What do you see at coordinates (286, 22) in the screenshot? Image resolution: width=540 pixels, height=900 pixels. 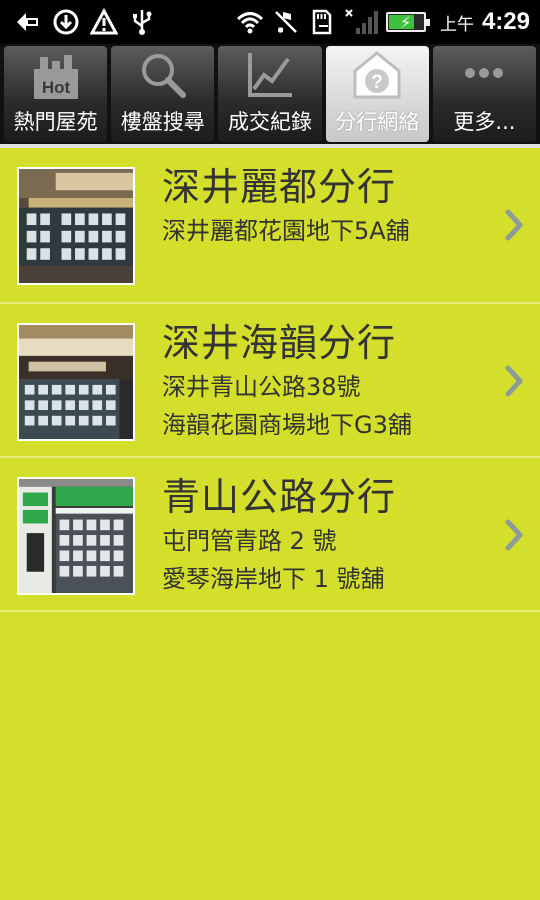 I see `no-sound-icon` at bounding box center [286, 22].